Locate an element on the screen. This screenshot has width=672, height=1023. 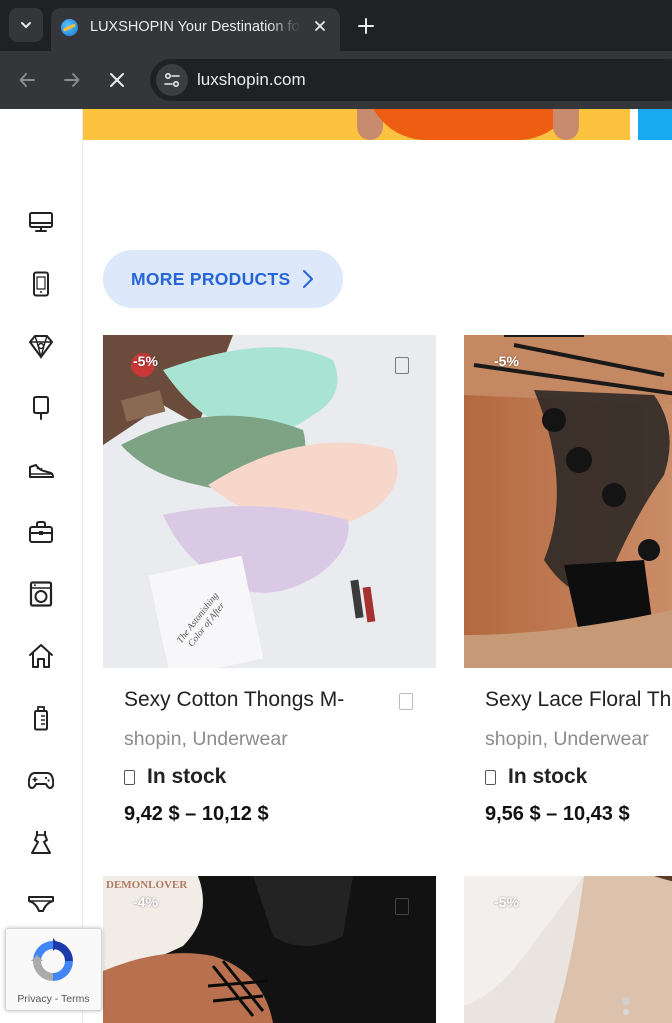
plus-icon is located at coordinates (366, 26).